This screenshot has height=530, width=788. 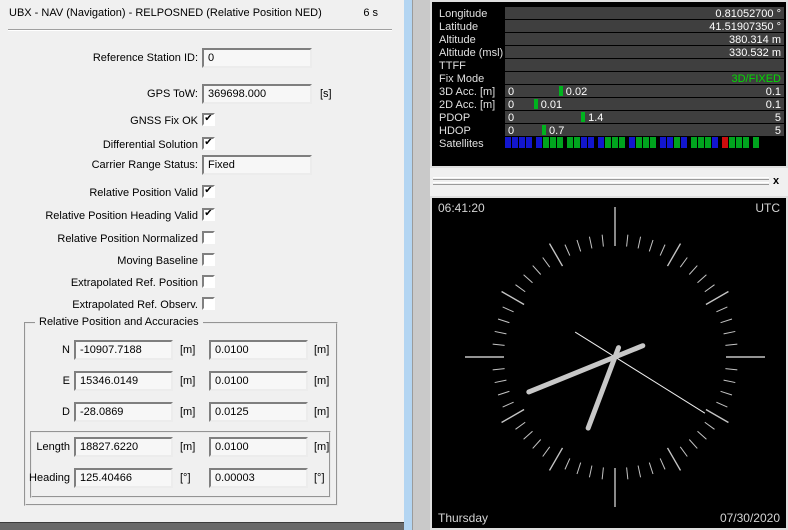 What do you see at coordinates (455, 118) in the screenshot?
I see `pdop-label: PDOP` at bounding box center [455, 118].